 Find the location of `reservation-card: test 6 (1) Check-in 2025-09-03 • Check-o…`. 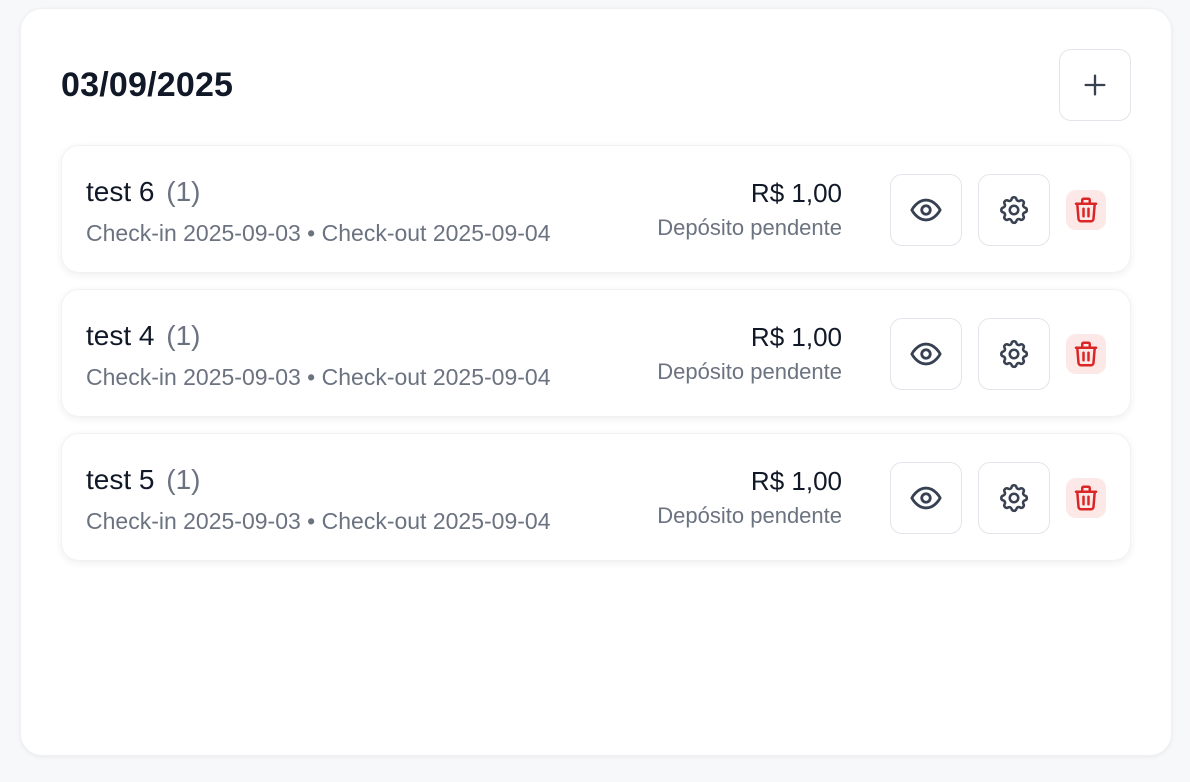

reservation-card: test 6 (1) Check-in 2025-09-03 • Check-o… is located at coordinates (596, 209).